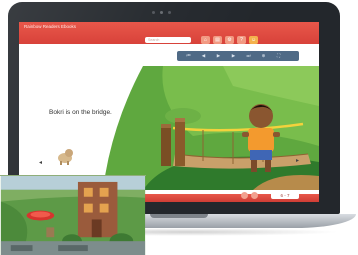 This screenshot has height=255, width=358. I want to click on settings-button: ⚙, so click(229, 40).